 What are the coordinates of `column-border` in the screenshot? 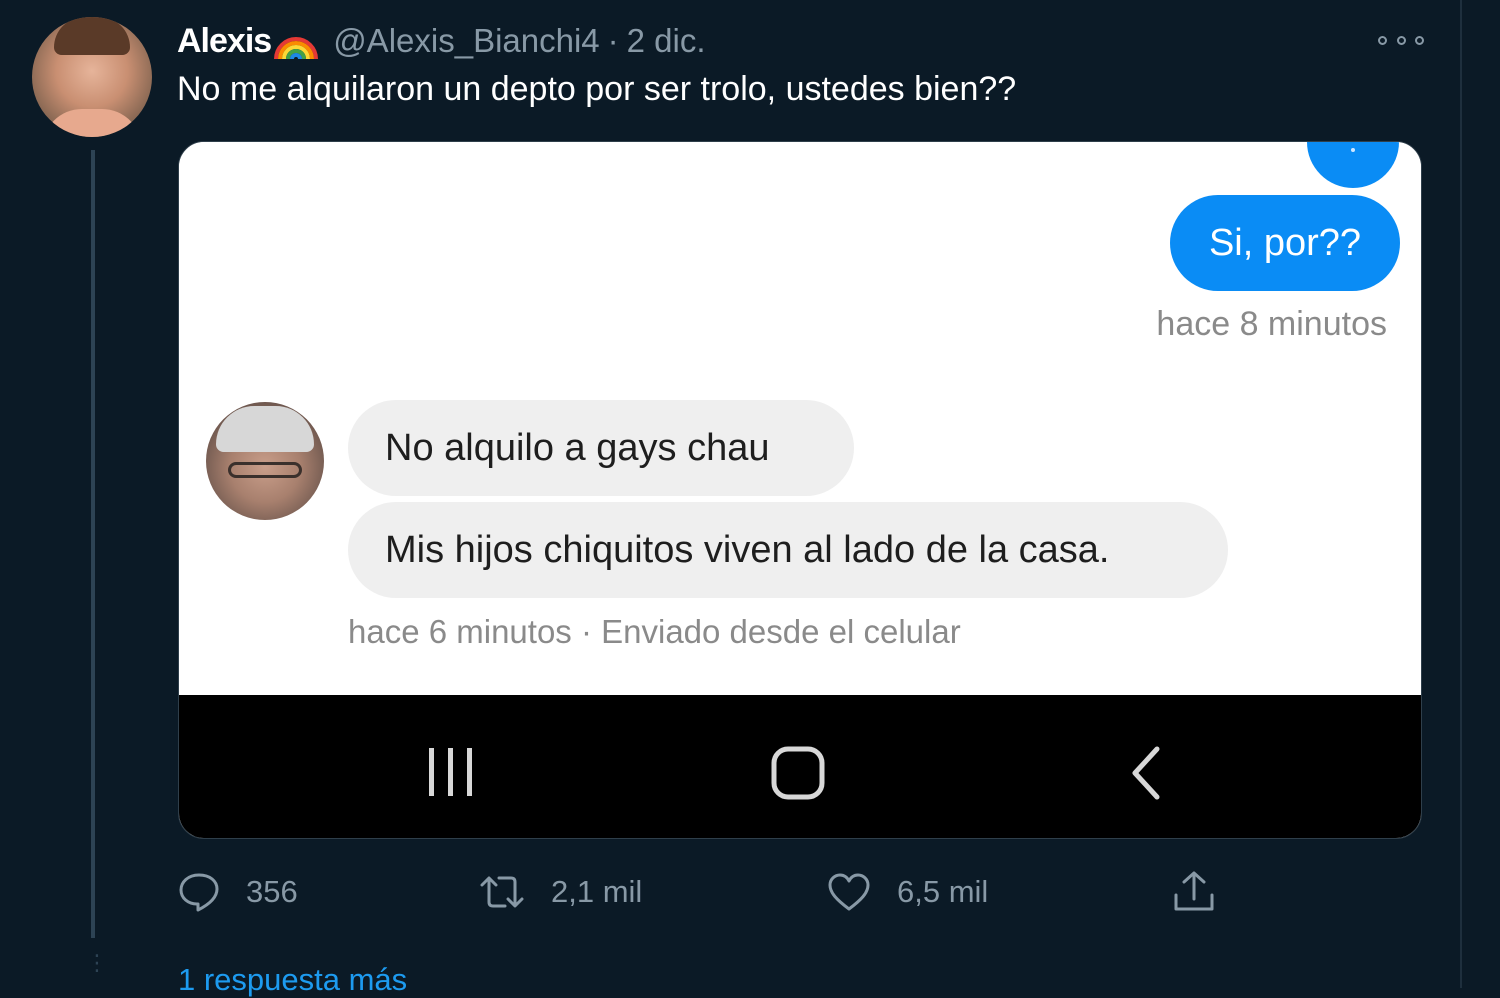 It's located at (1461, 494).